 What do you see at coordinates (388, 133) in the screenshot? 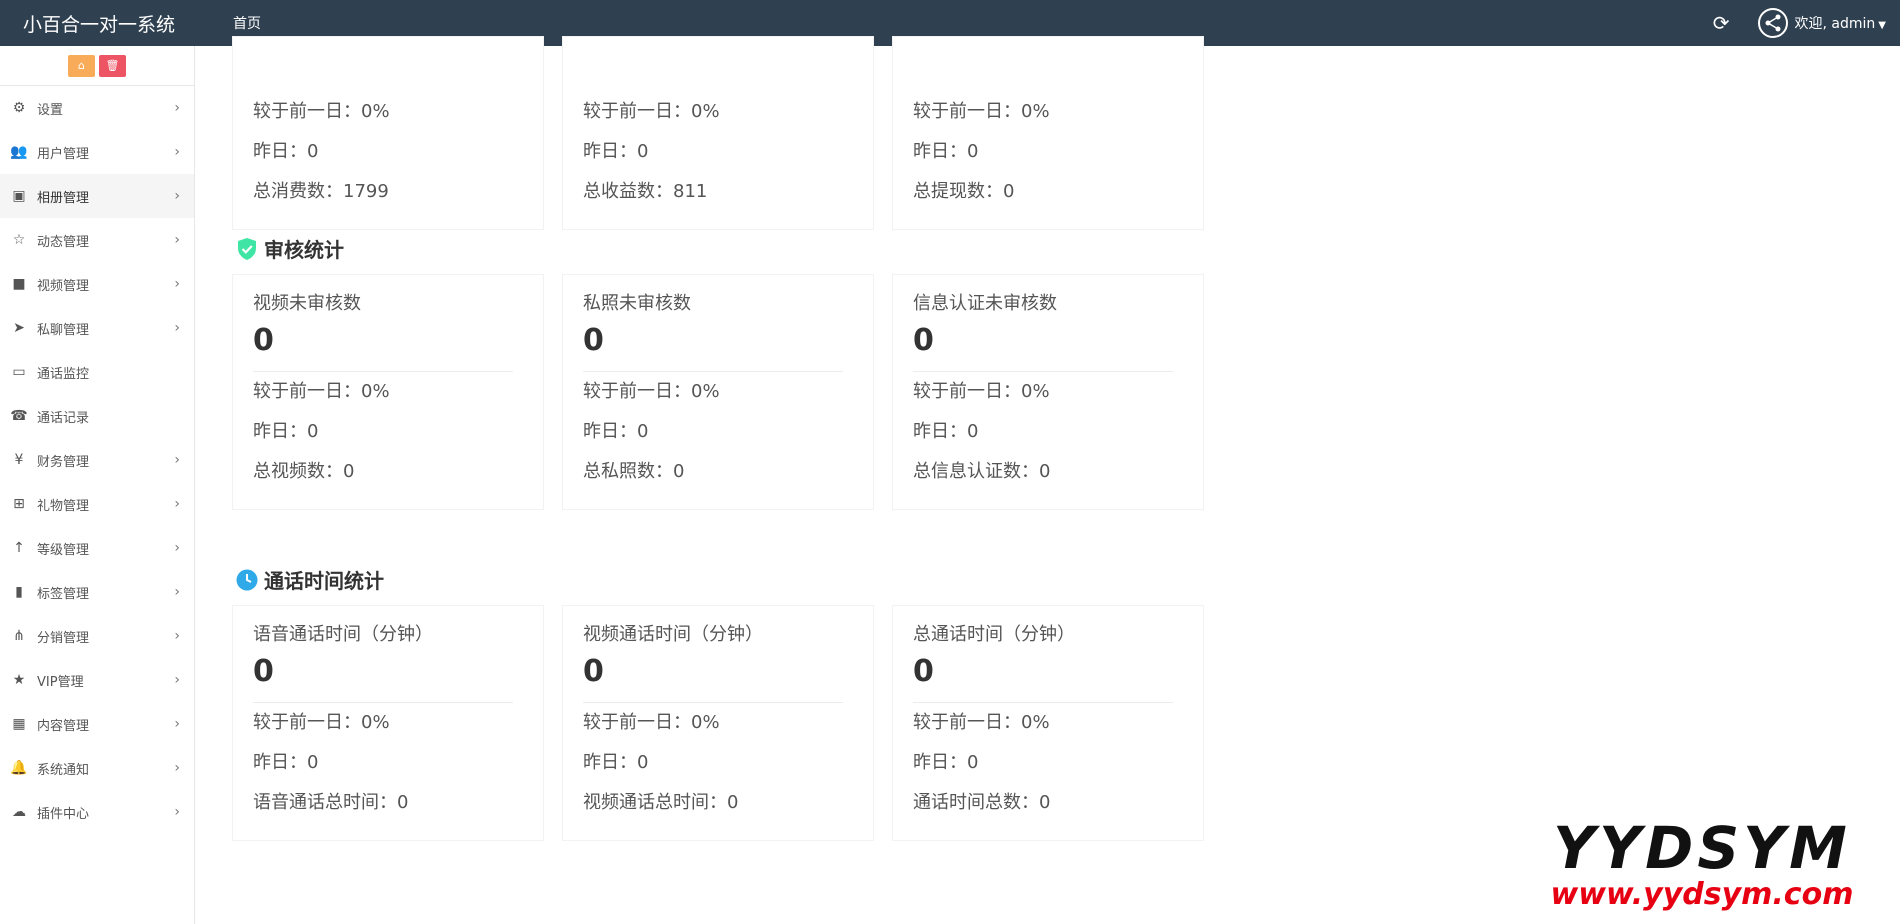
I see `stat-card-consume: 较于前一日：0% 昨日：0 总消费数：1799` at bounding box center [388, 133].